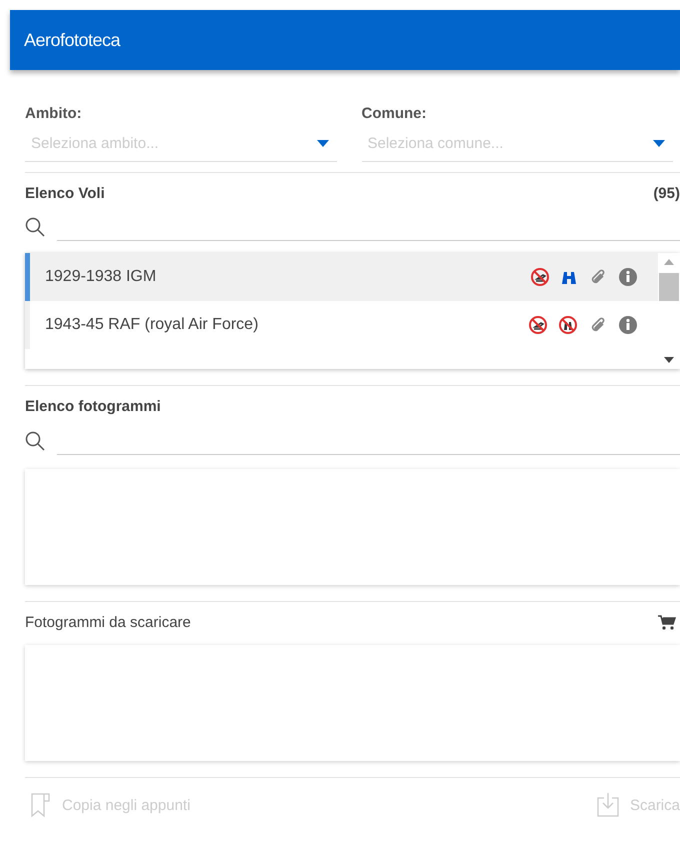 Image resolution: width=680 pixels, height=863 pixels. I want to click on field-label: Comune:, so click(395, 113).